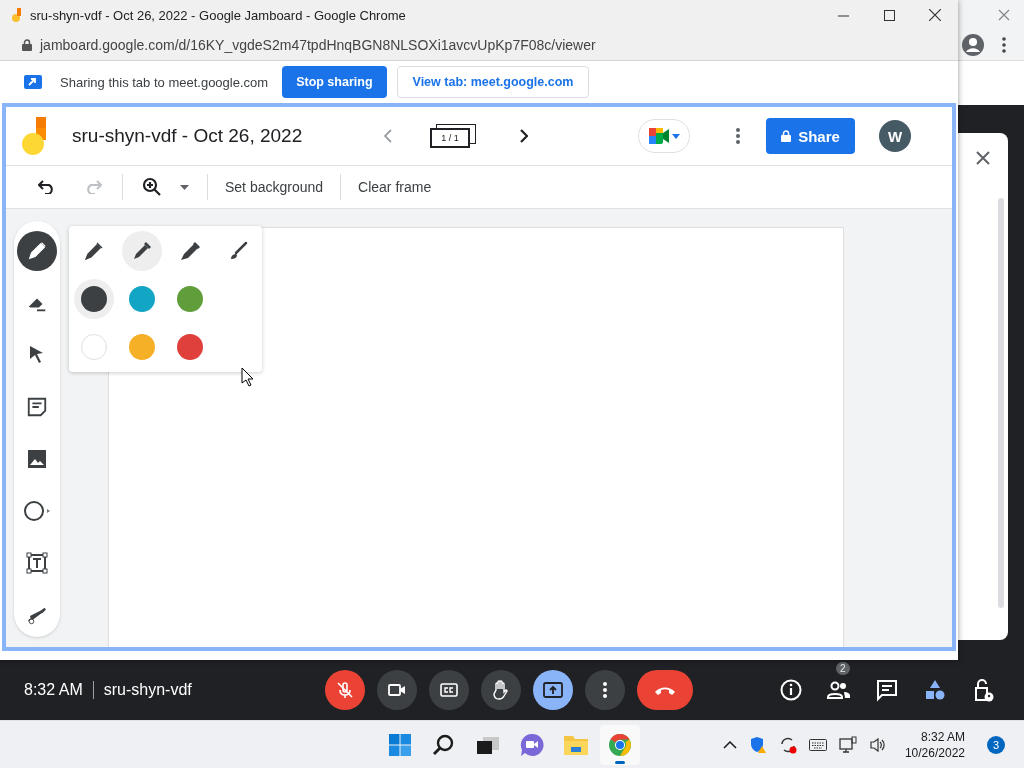 This screenshot has height=768, width=1024. What do you see at coordinates (147, 690) in the screenshot?
I see `meeting-code: sru-shyn-vdf` at bounding box center [147, 690].